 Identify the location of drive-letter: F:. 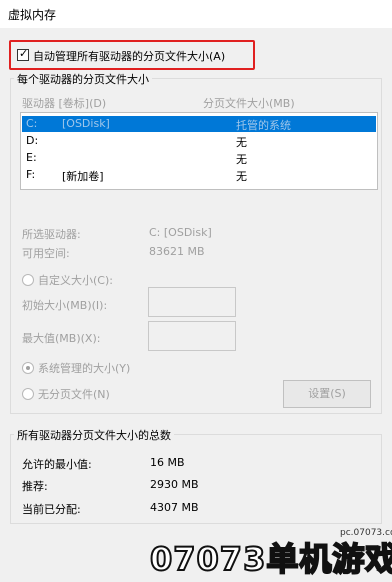
(31, 174).